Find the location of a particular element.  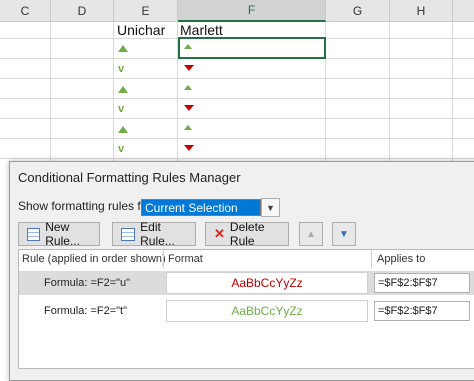

column-header-d: D is located at coordinates (82, 11).